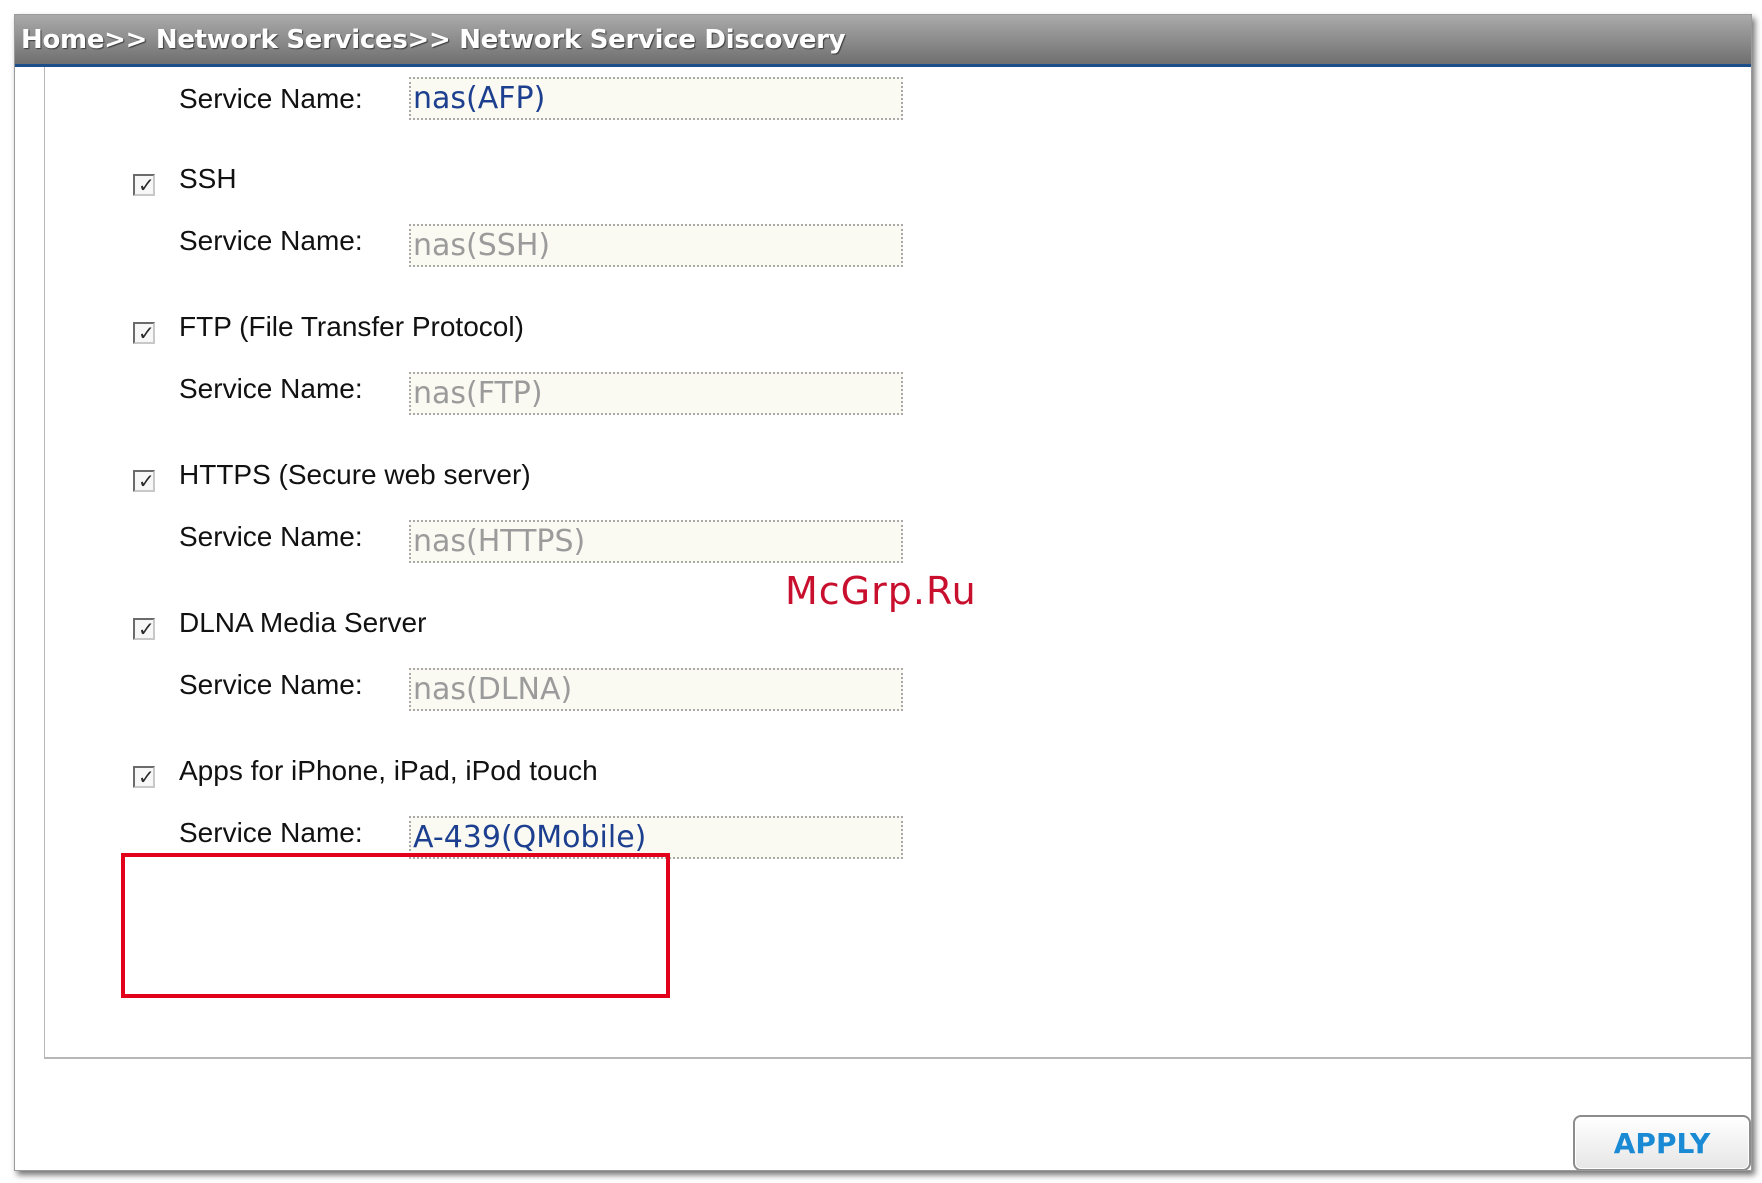  I want to click on https-checkbox: ✓, so click(144, 481).